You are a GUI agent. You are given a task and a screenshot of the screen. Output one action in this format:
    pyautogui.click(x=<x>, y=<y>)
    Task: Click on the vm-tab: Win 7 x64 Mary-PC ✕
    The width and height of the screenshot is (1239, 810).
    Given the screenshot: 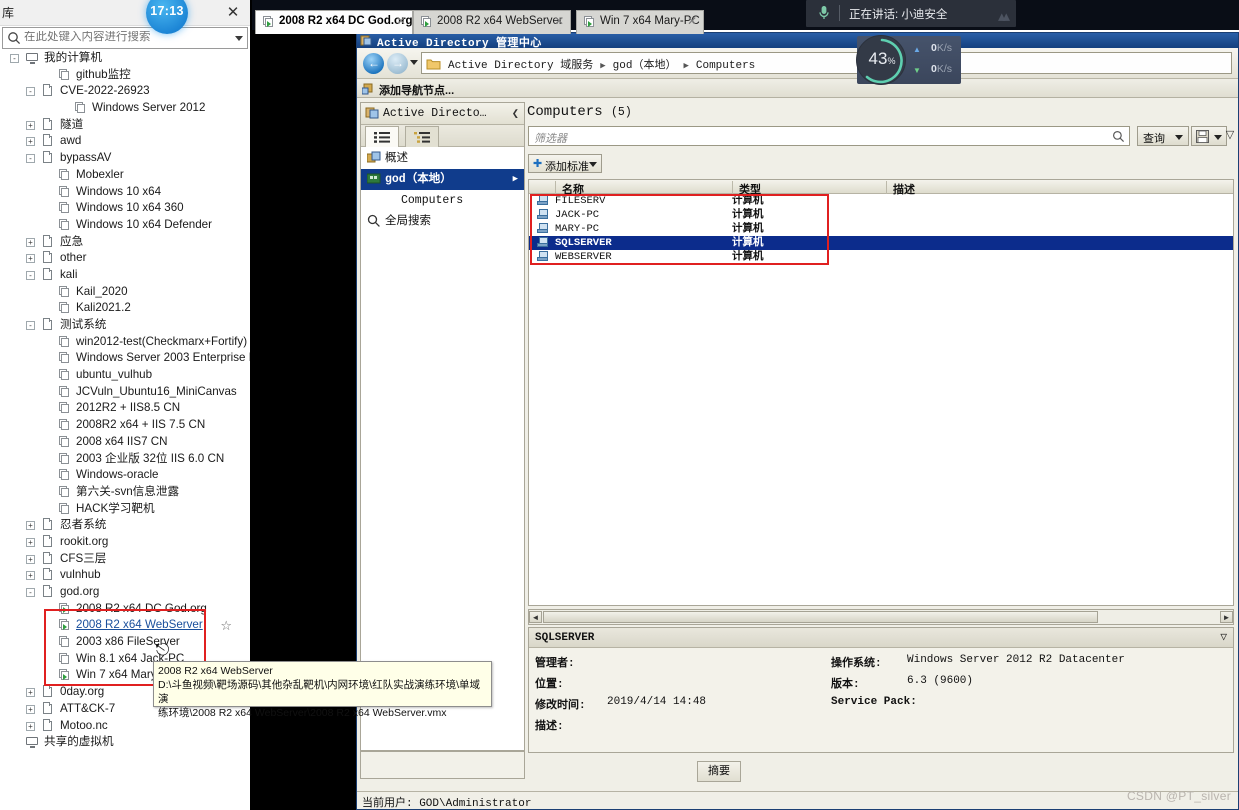 What is the action you would take?
    pyautogui.click(x=640, y=22)
    